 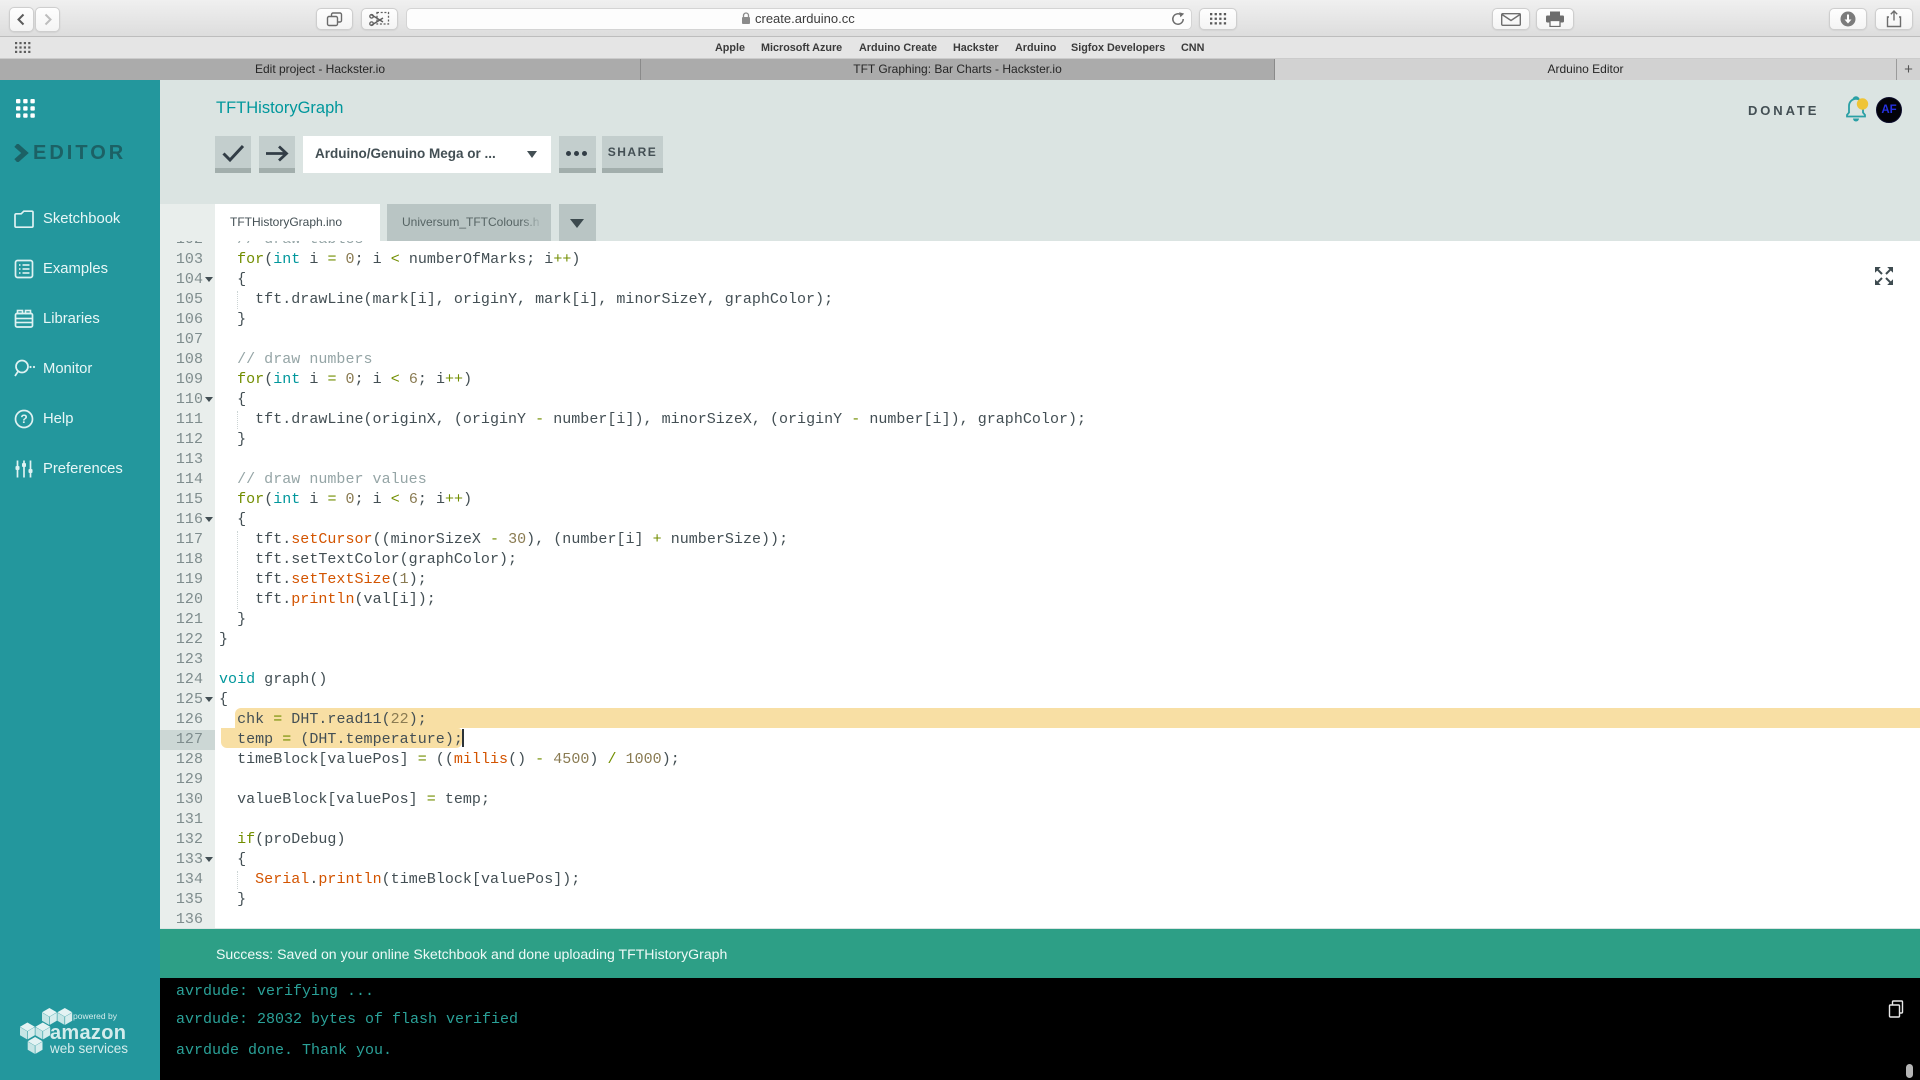 I want to click on svg-text: powered by, so click(x=95, y=1016).